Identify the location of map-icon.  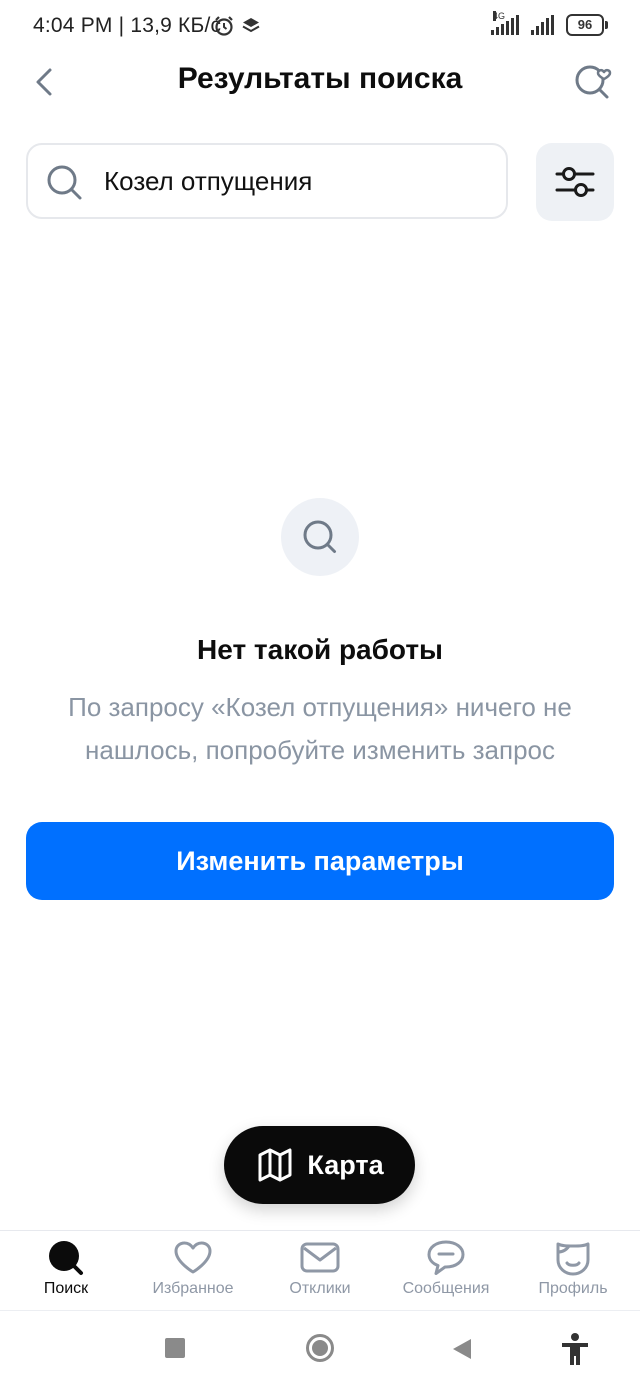
(275, 1165).